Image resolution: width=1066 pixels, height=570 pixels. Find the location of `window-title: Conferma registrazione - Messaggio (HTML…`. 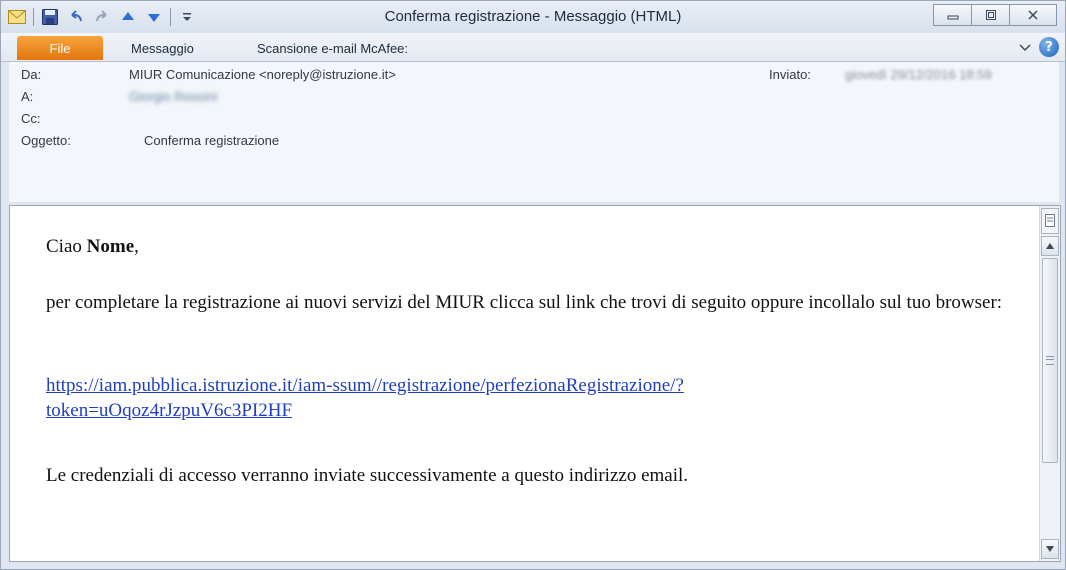

window-title: Conferma registrazione - Messaggio (HTML… is located at coordinates (533, 16).